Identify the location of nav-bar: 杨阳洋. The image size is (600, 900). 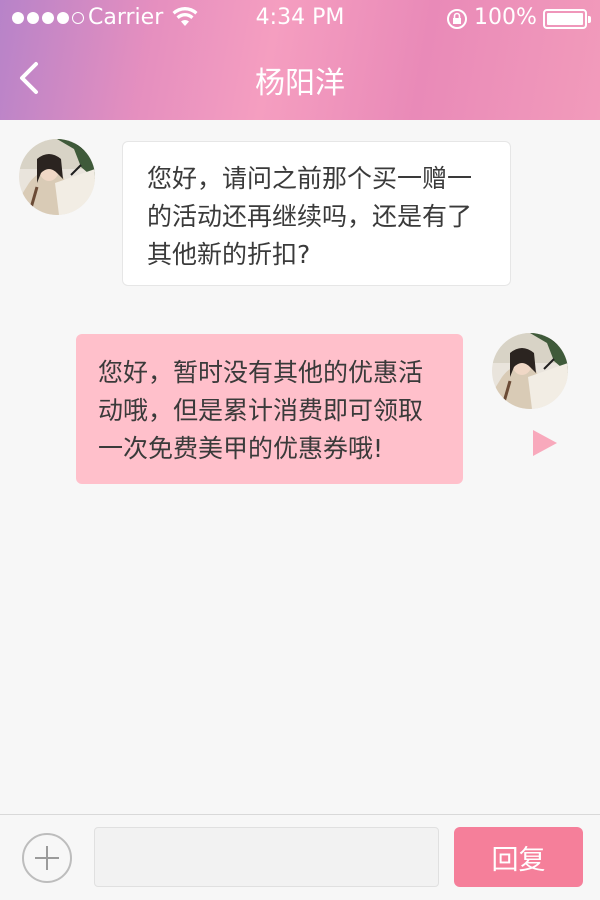
(300, 79).